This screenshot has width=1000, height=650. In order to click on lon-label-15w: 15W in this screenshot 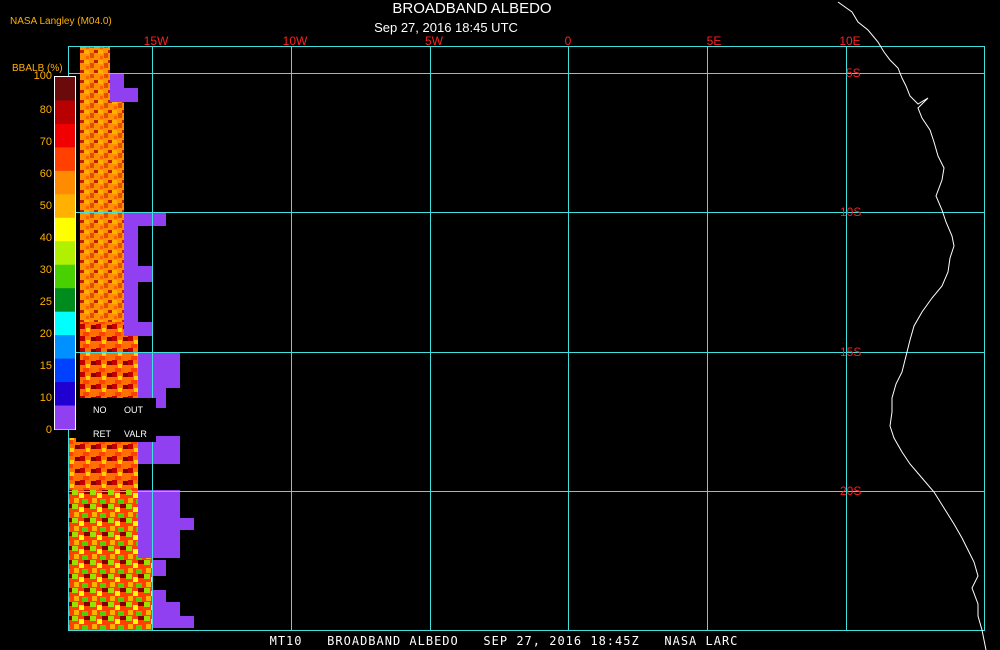, I will do `click(156, 41)`.